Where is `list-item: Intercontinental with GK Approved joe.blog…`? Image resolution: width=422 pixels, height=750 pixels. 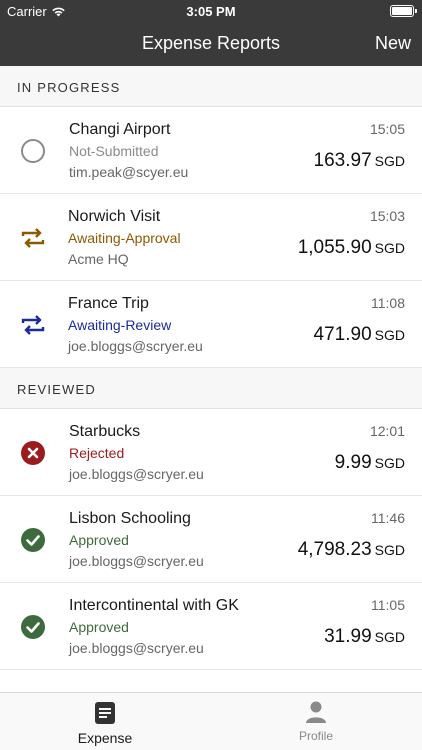
list-item: Intercontinental with GK Approved joe.blog… is located at coordinates (211, 626).